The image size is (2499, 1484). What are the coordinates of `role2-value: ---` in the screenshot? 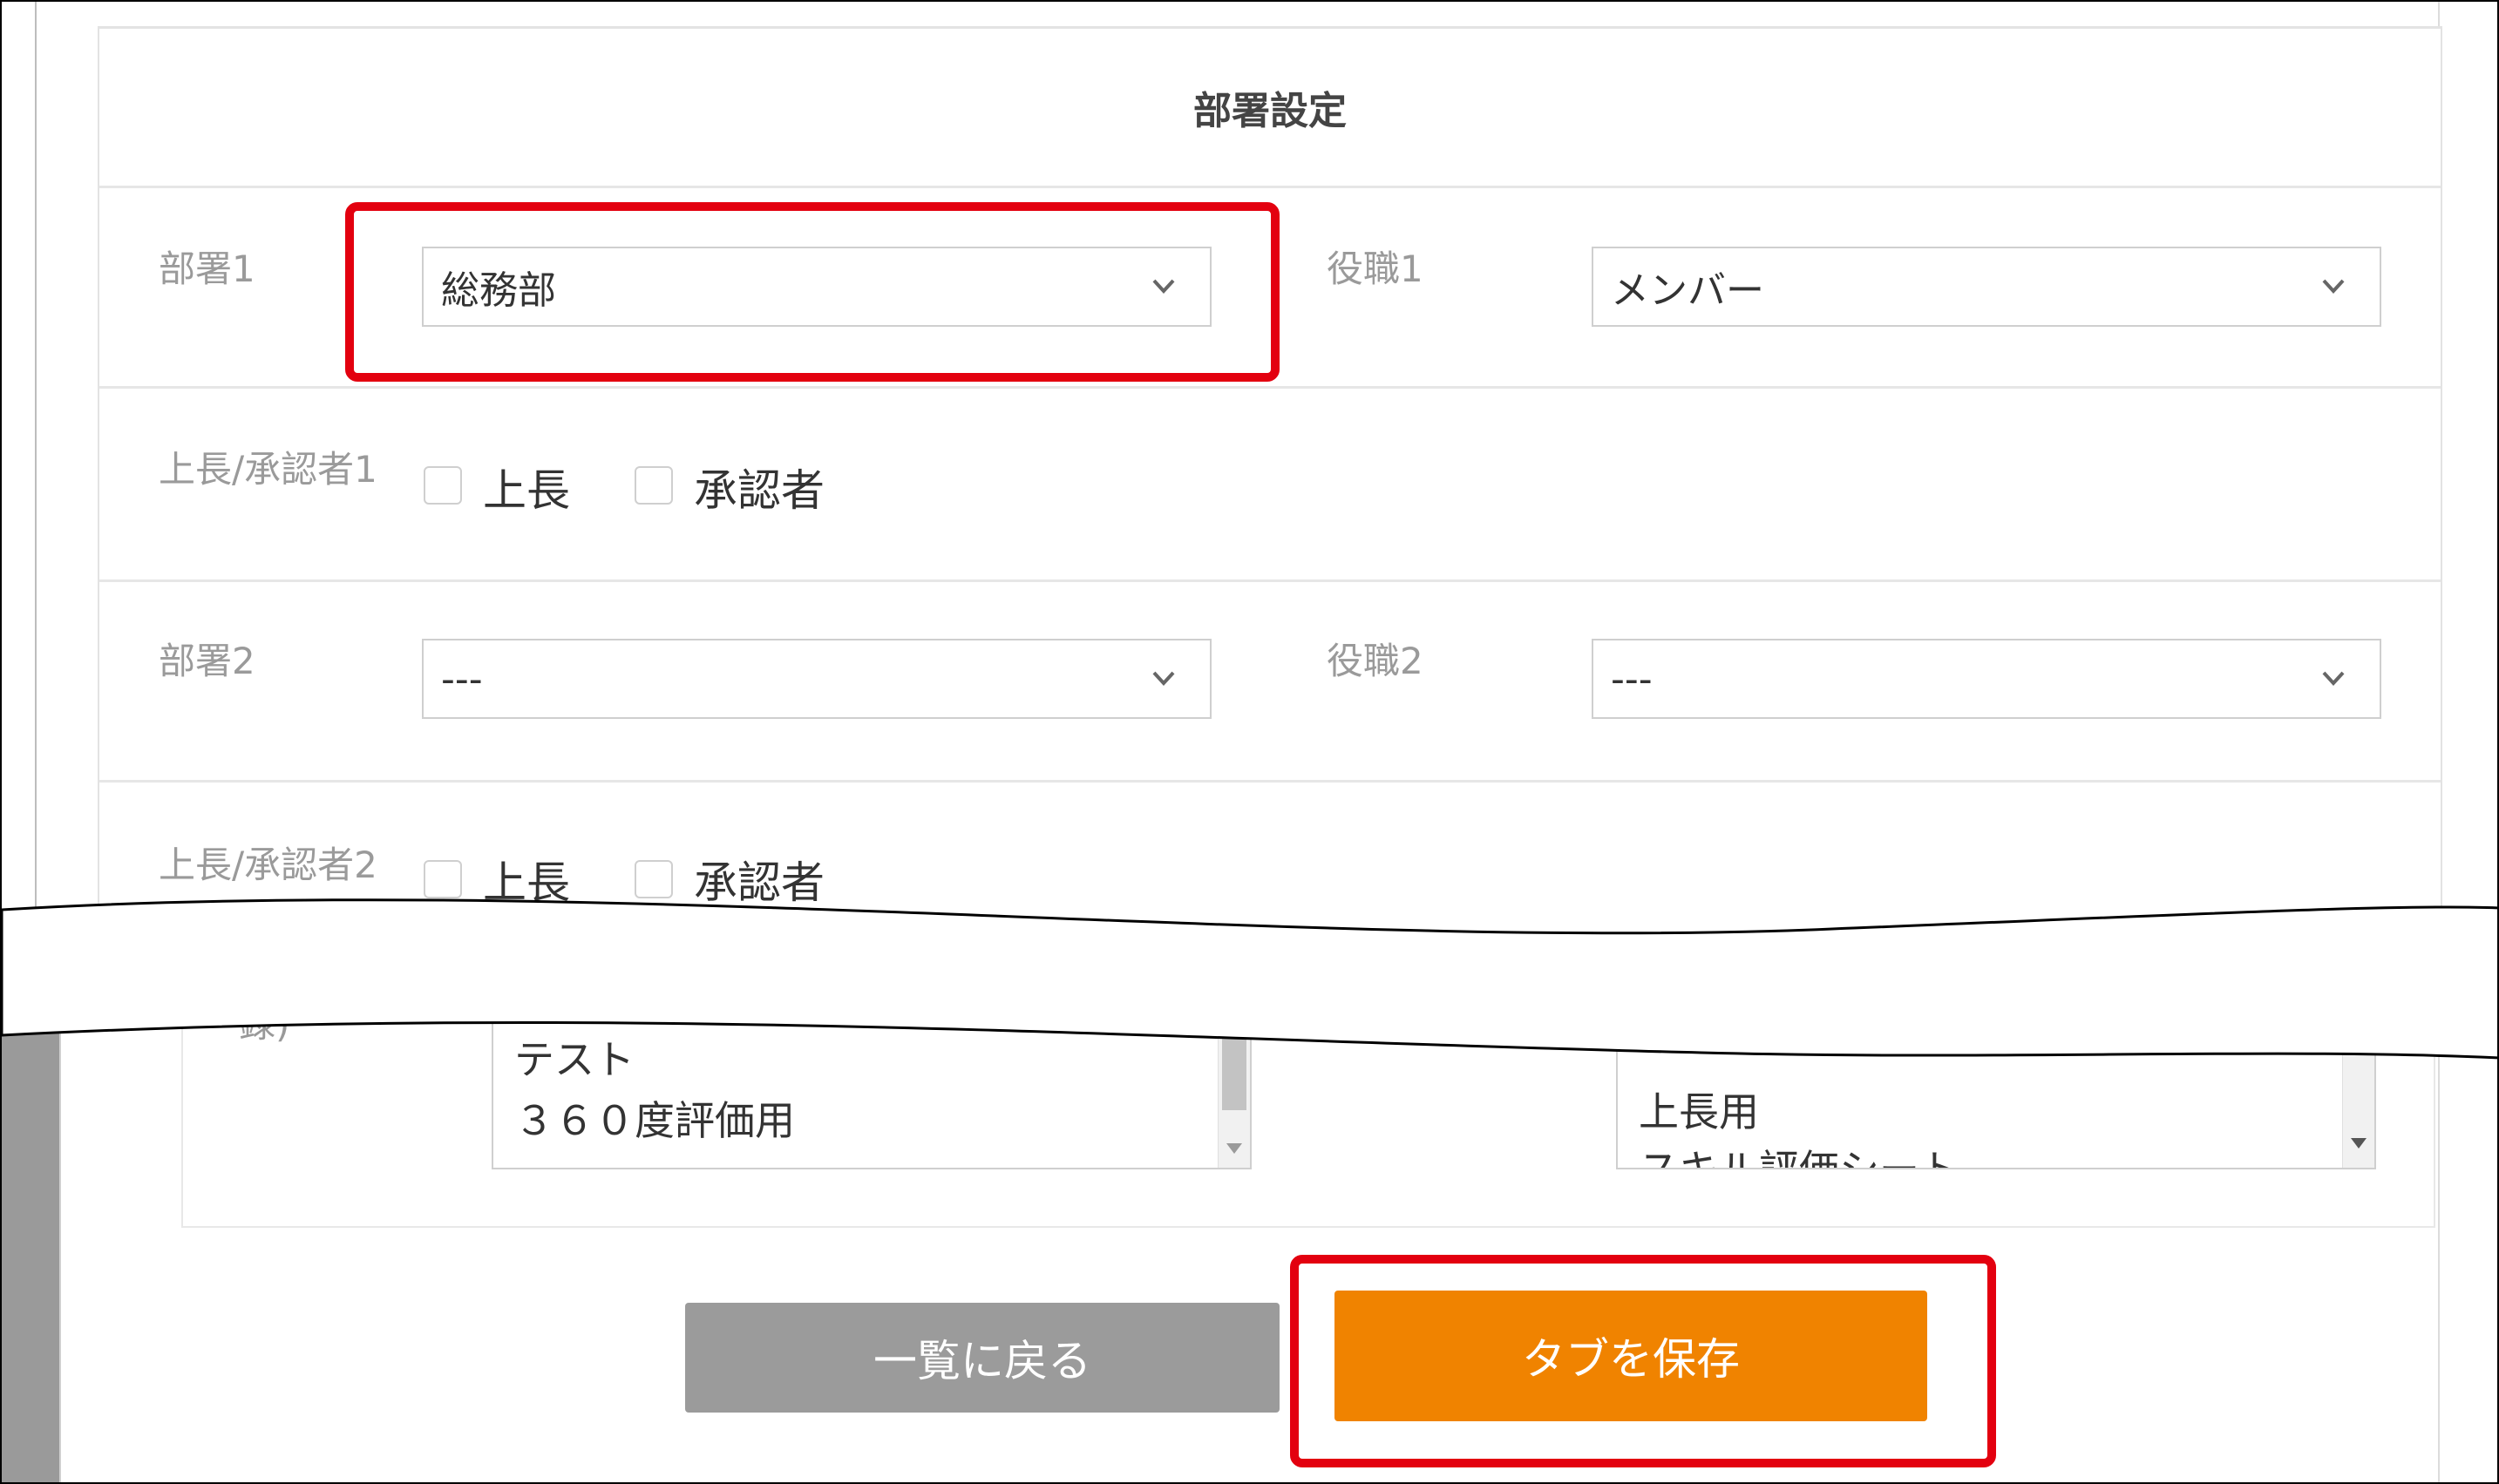 It's located at (1632, 678).